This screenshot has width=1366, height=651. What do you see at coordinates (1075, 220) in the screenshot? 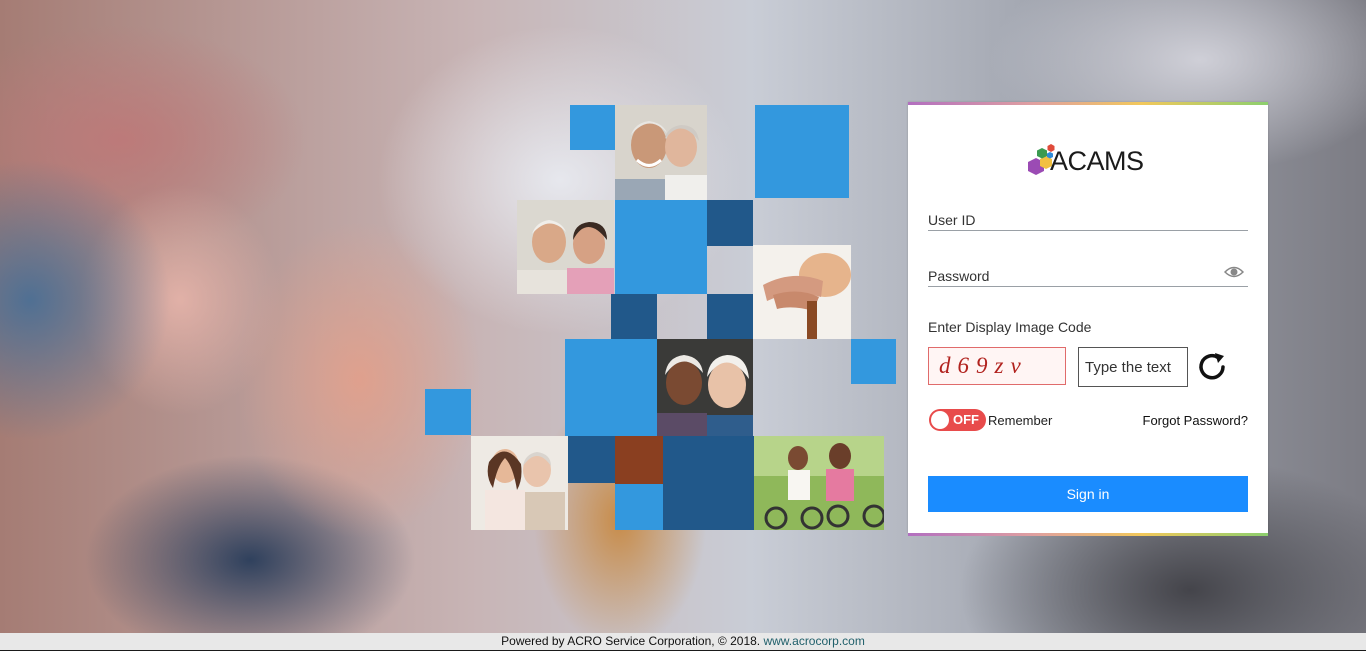
I see `user-id-input` at bounding box center [1075, 220].